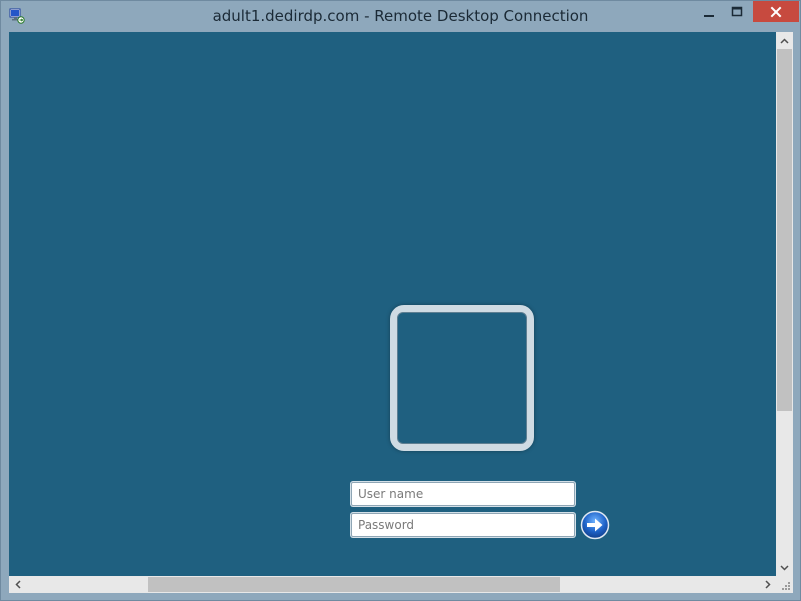 This screenshot has height=601, width=801. I want to click on scroll-up-button, so click(784, 40).